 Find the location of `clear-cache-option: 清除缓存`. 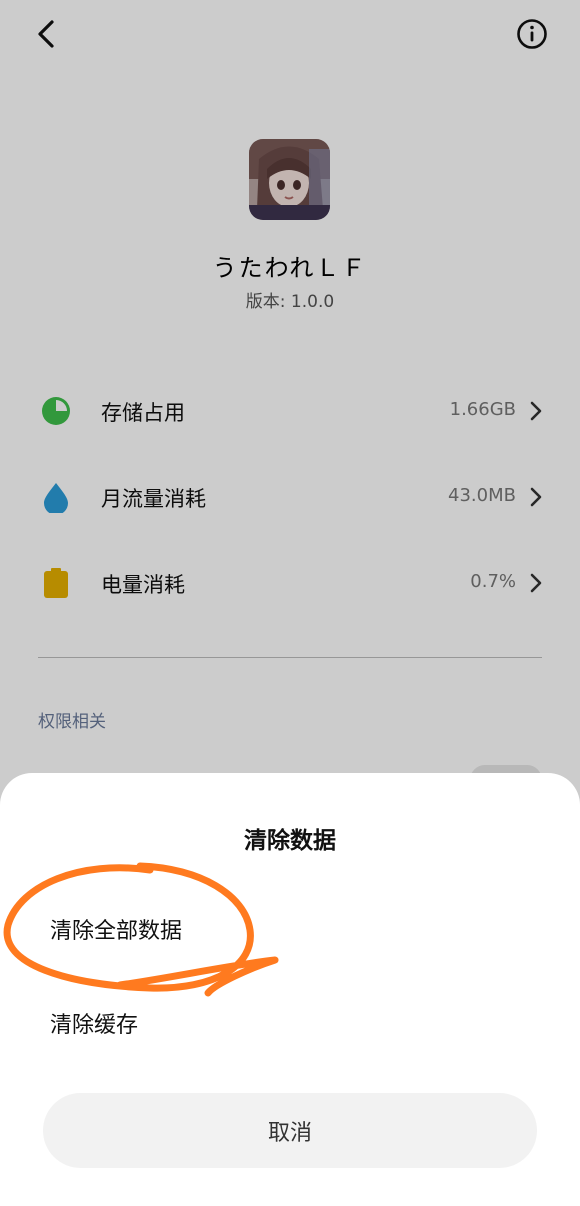

clear-cache-option: 清除缓存 is located at coordinates (290, 1021).